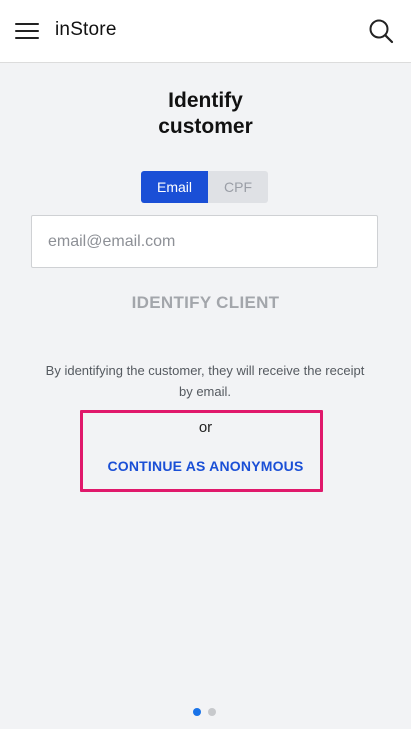 The image size is (411, 729). What do you see at coordinates (204, 241) in the screenshot?
I see `email-input` at bounding box center [204, 241].